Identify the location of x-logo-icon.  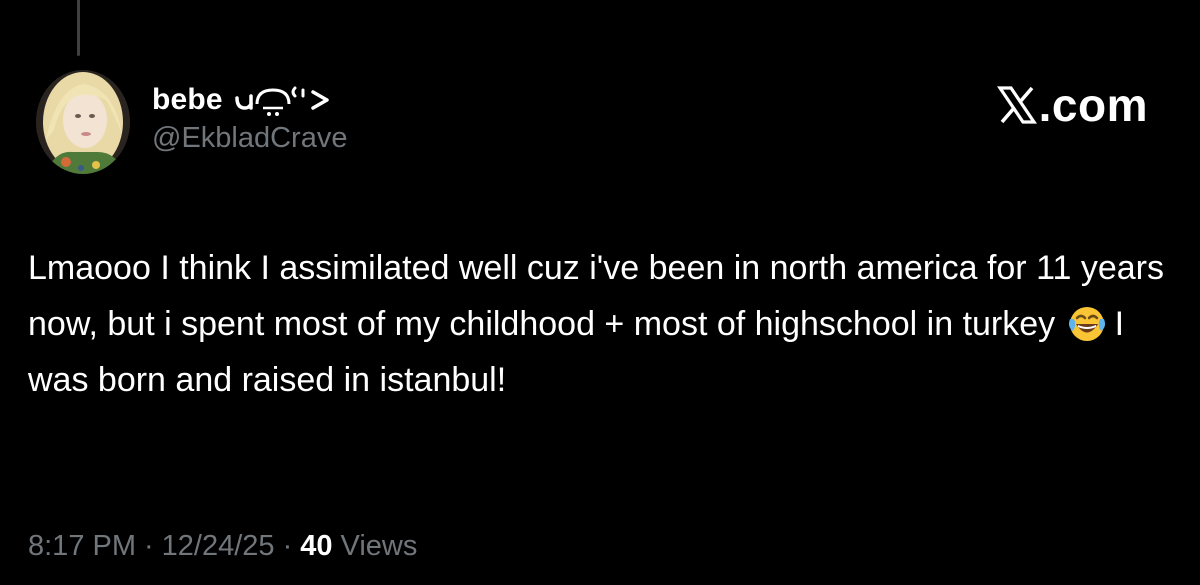
(1016, 105).